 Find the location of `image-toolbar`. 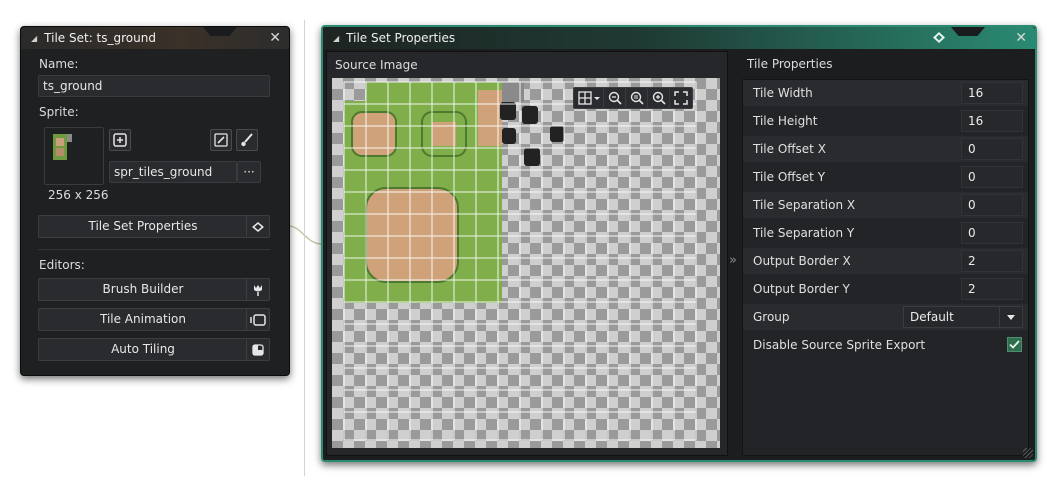

image-toolbar is located at coordinates (633, 98).